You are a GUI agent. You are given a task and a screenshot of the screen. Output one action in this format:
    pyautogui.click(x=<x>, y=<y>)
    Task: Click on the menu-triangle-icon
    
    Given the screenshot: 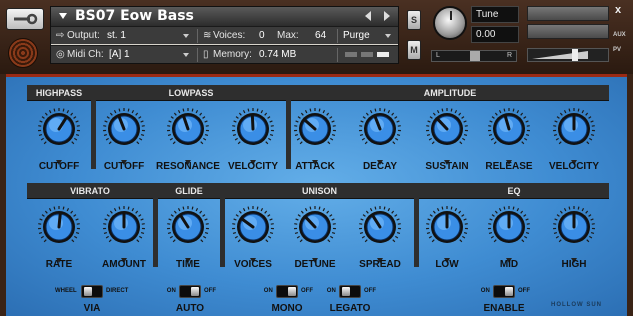 What is the action you would take?
    pyautogui.click(x=63, y=16)
    